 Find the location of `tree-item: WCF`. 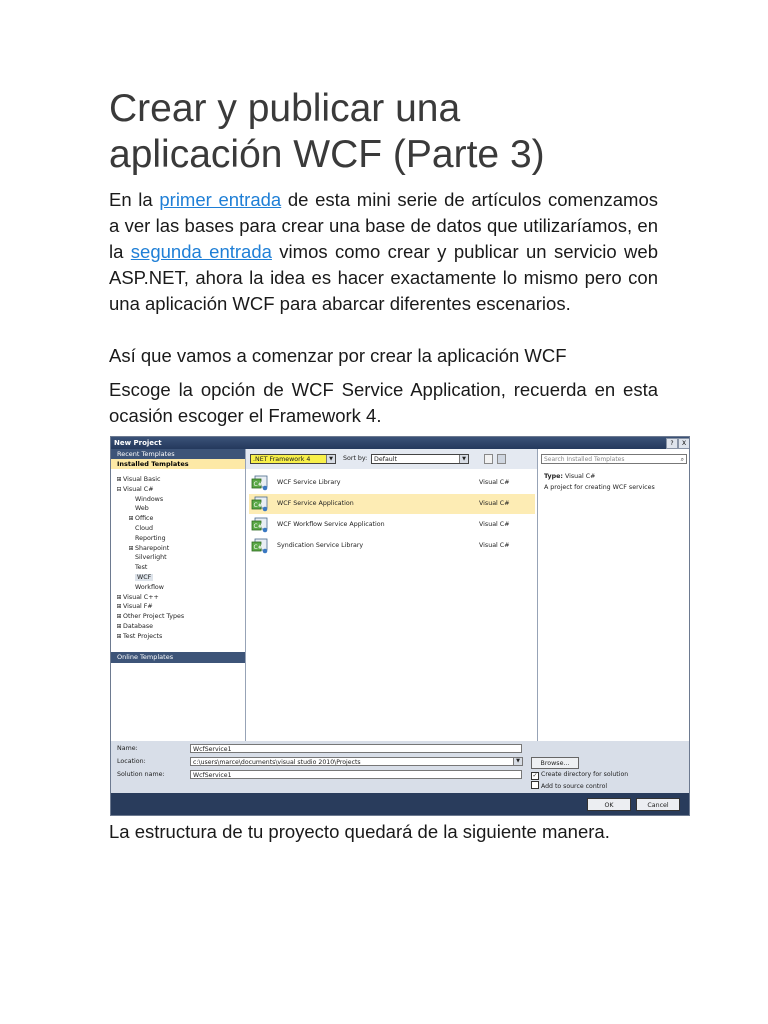

tree-item: WCF is located at coordinates (178, 578).